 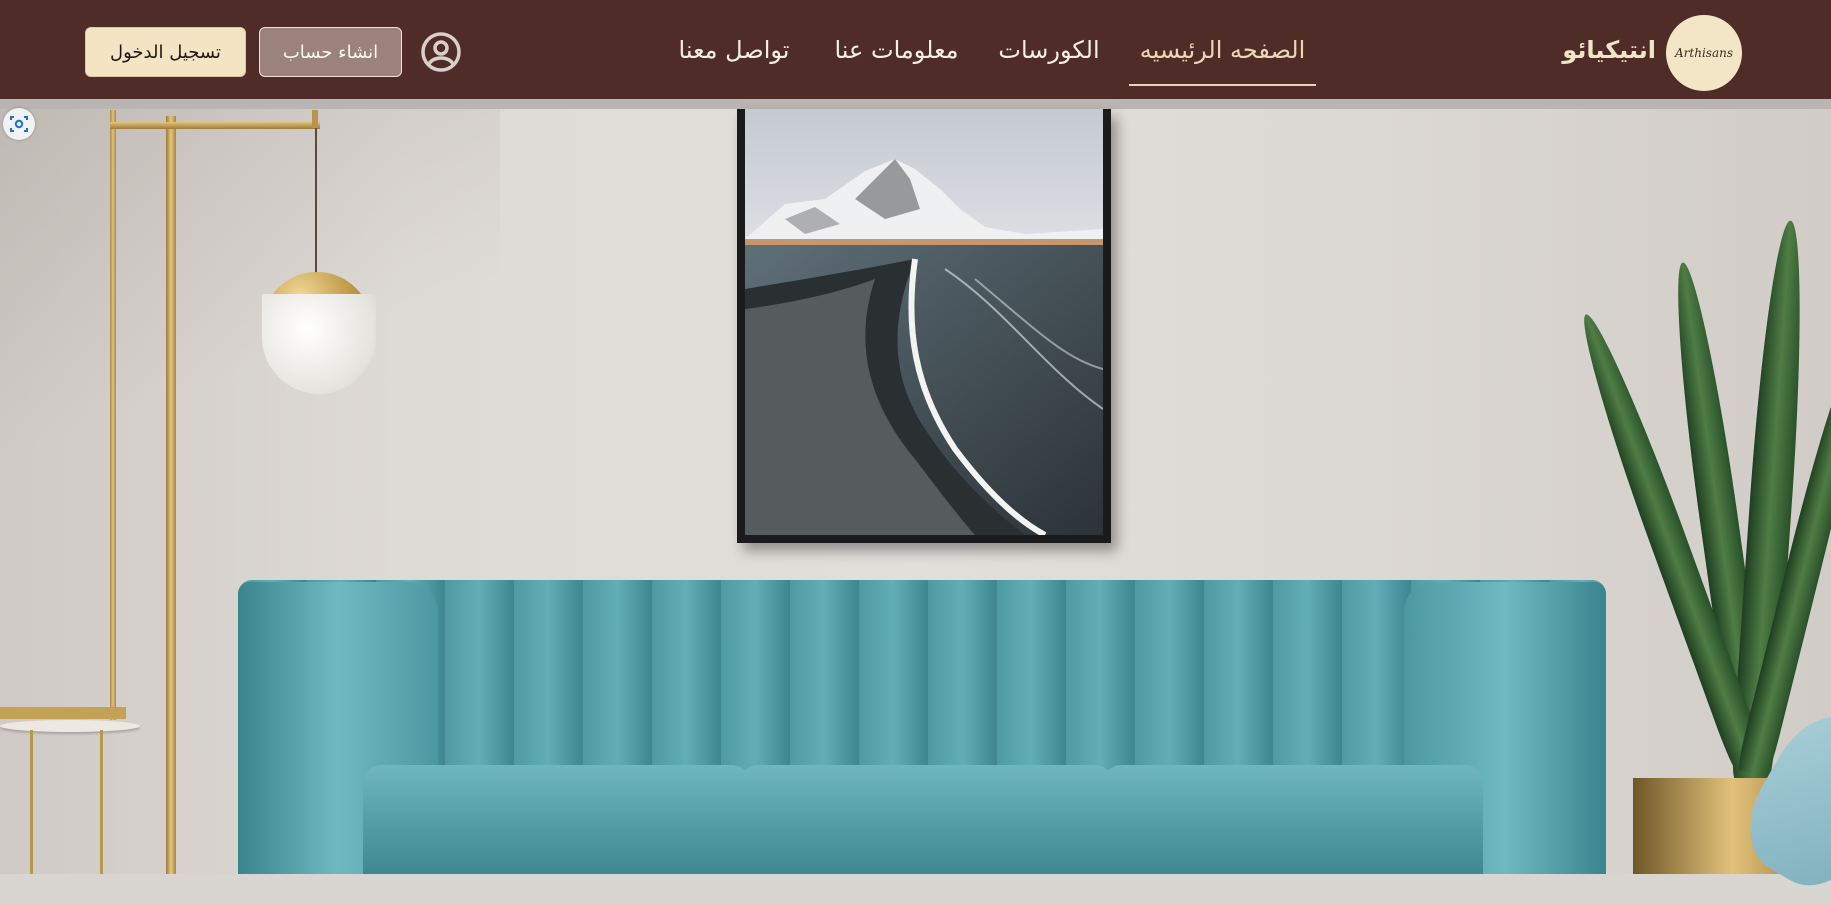 I want to click on landscape-illustration, so click(x=924, y=322).